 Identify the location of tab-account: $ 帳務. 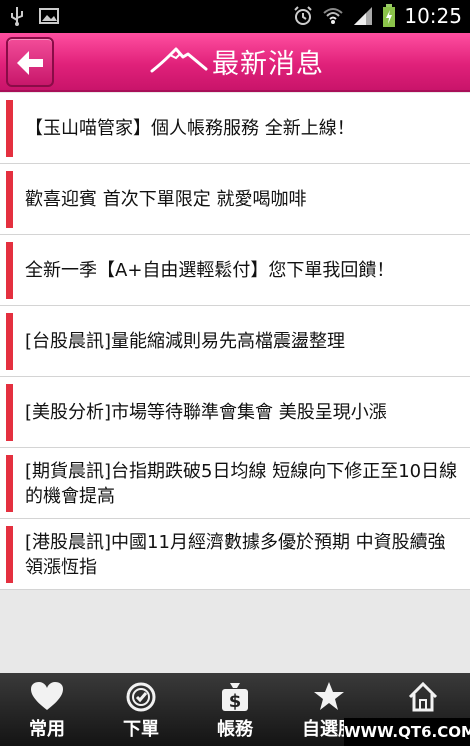
(235, 709).